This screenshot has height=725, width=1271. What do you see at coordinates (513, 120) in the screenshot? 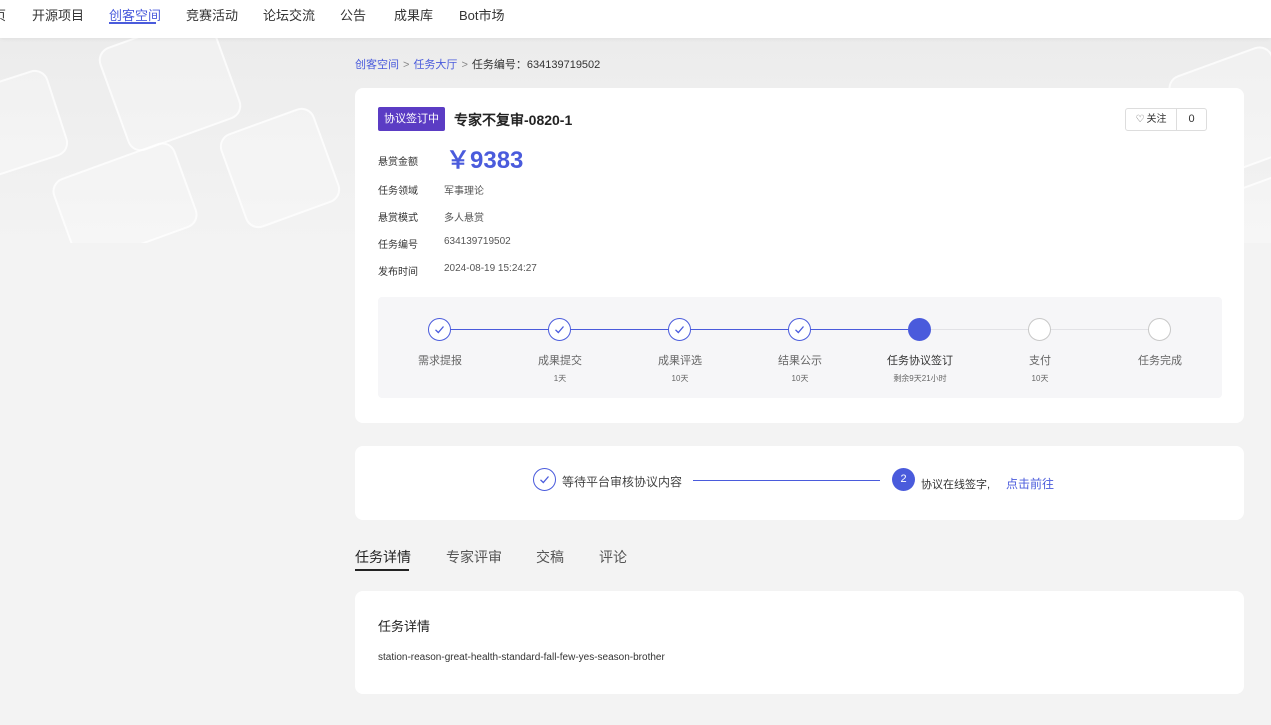
I see `task-title: 专家不复审-0820-1` at bounding box center [513, 120].